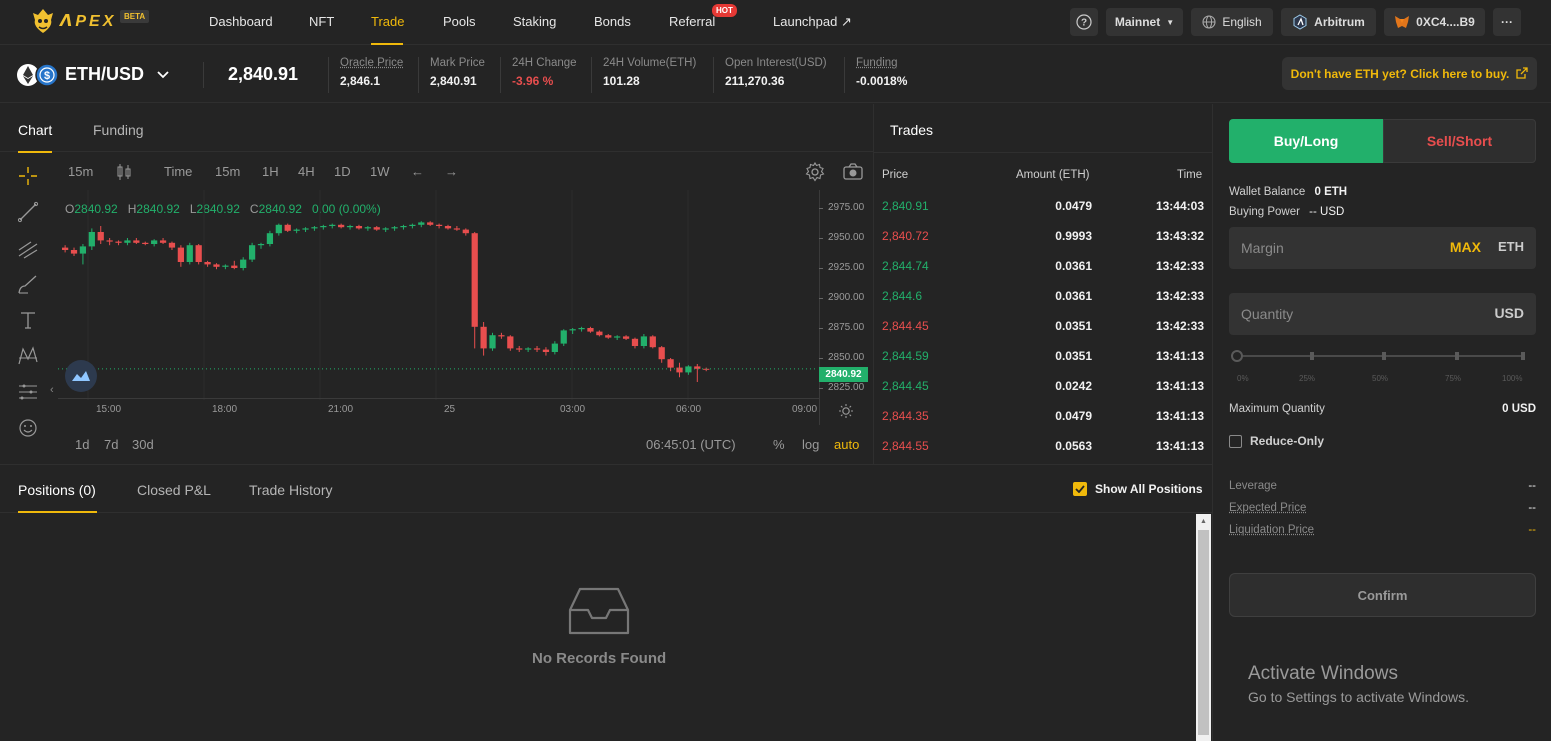  Describe the element at coordinates (905, 416) in the screenshot. I see `trade-price: 2,844.35` at that location.